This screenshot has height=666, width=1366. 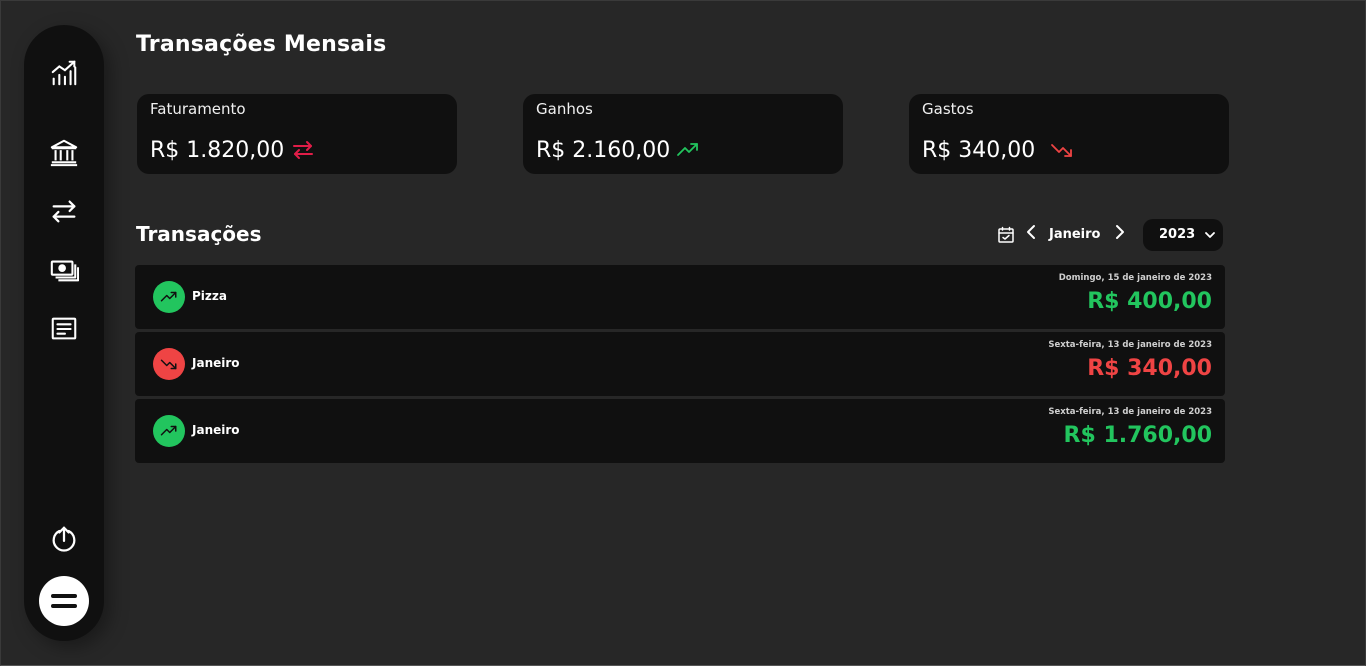 I want to click on card-value: R$ 1.820,00, so click(x=217, y=150).